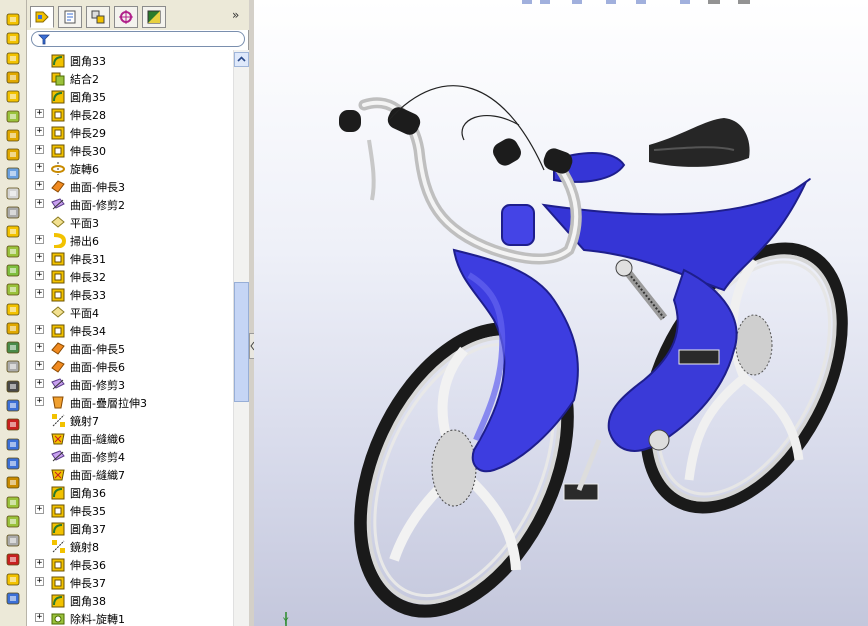 The height and width of the screenshot is (626, 868). What do you see at coordinates (154, 17) in the screenshot?
I see `tab-display-manager` at bounding box center [154, 17].